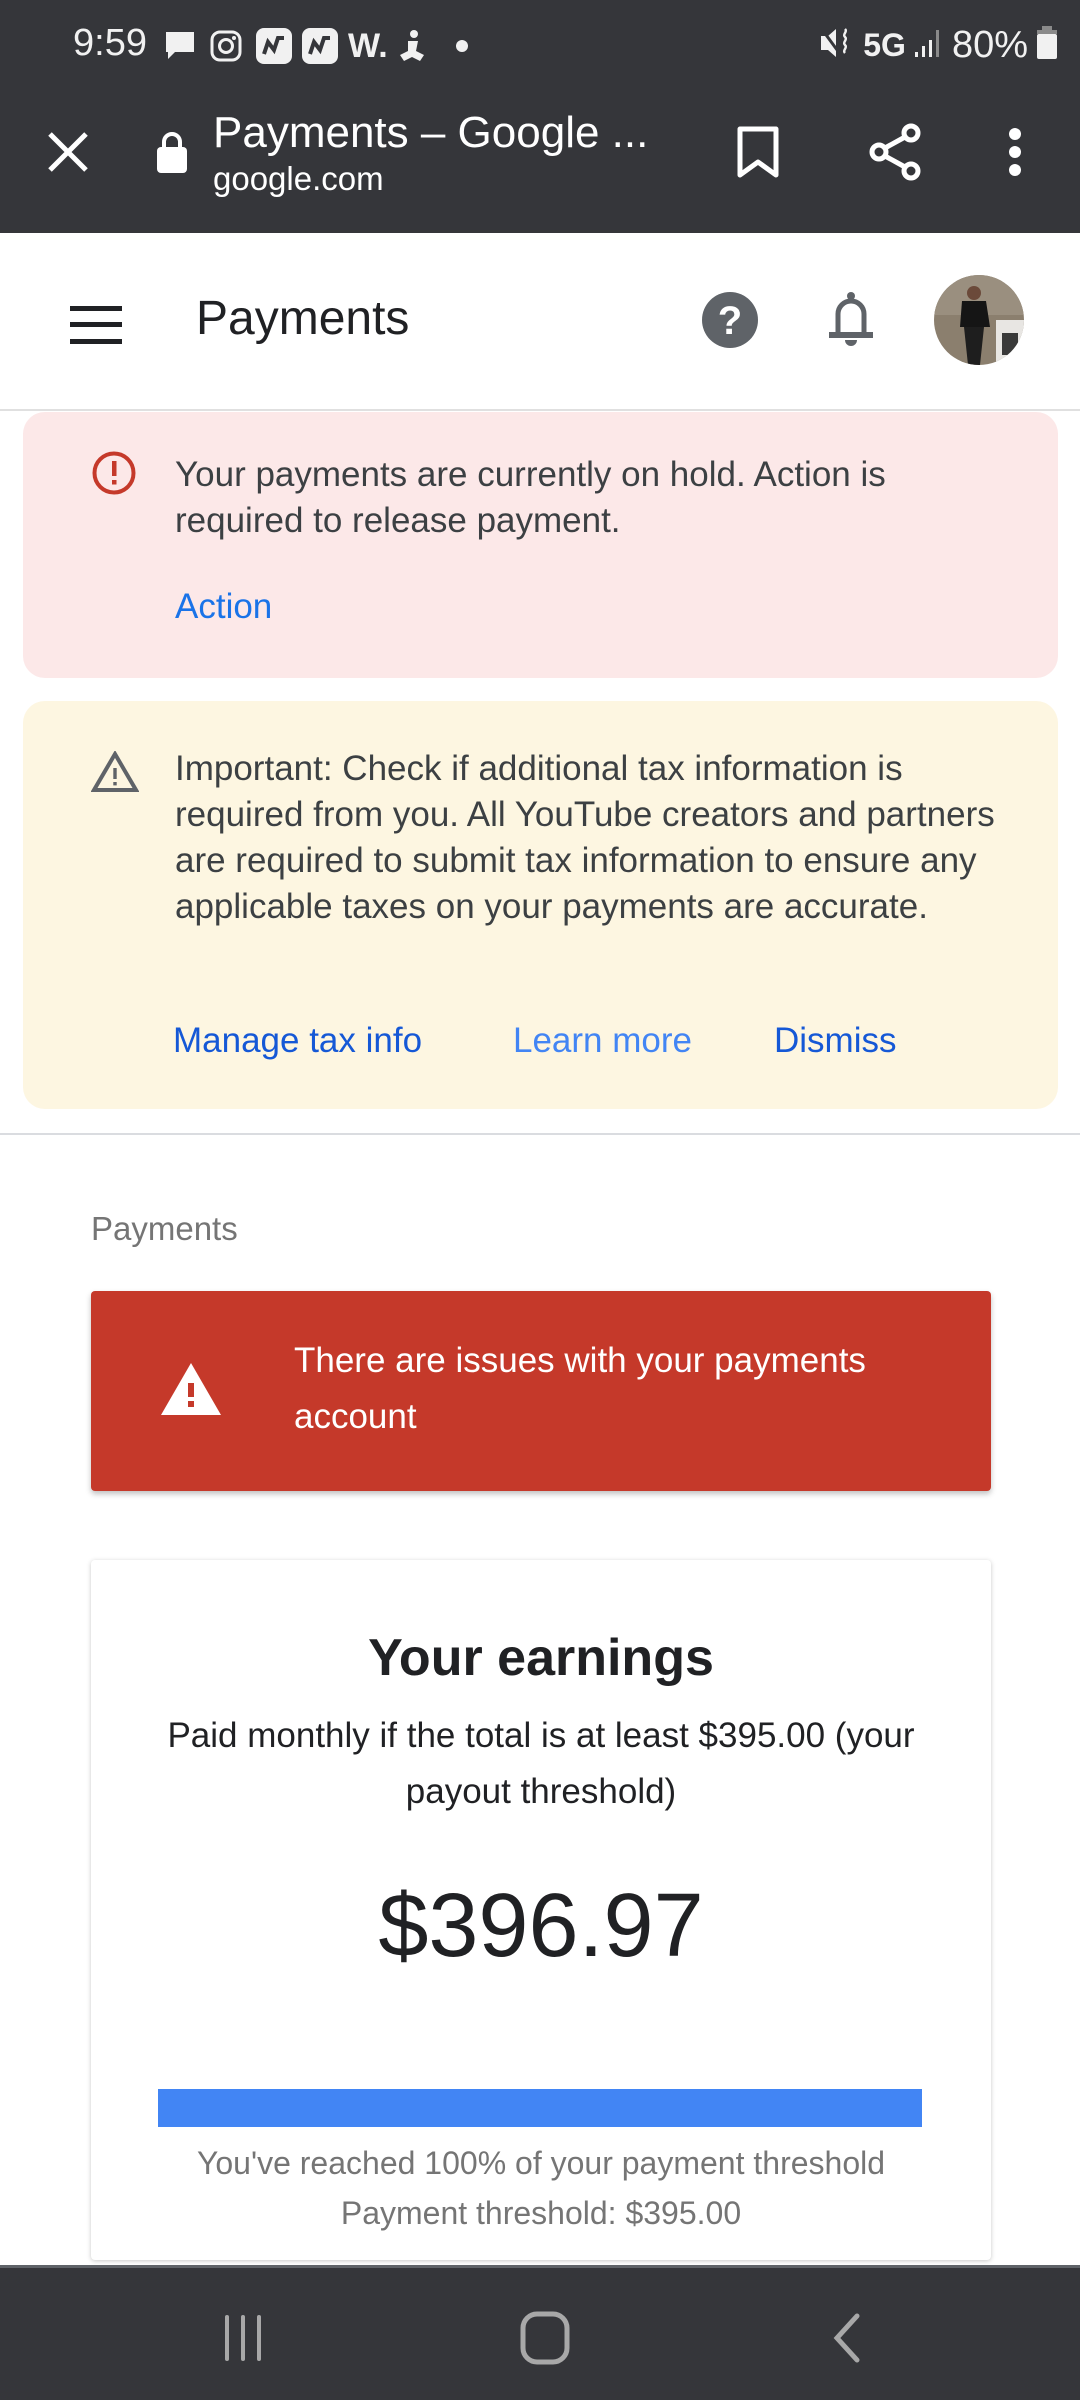 The height and width of the screenshot is (2400, 1080). I want to click on share-button, so click(895, 152).